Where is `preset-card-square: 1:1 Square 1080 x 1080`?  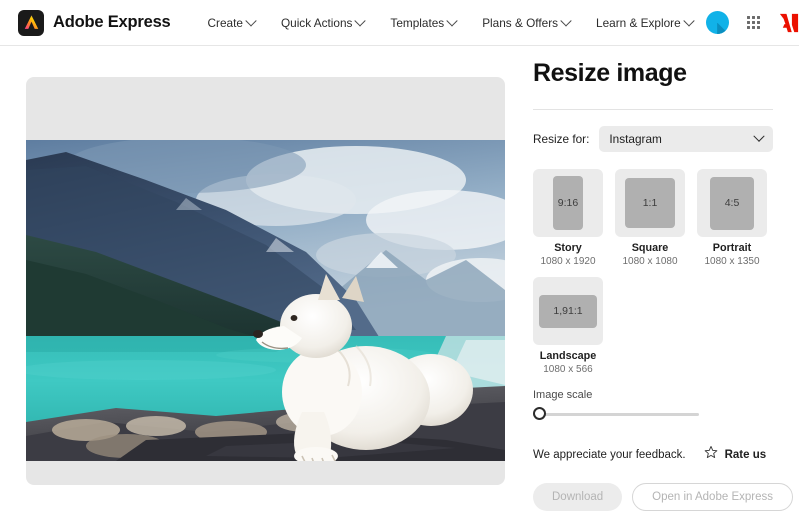
preset-card-square: 1:1 Square 1080 x 1080 is located at coordinates (650, 218).